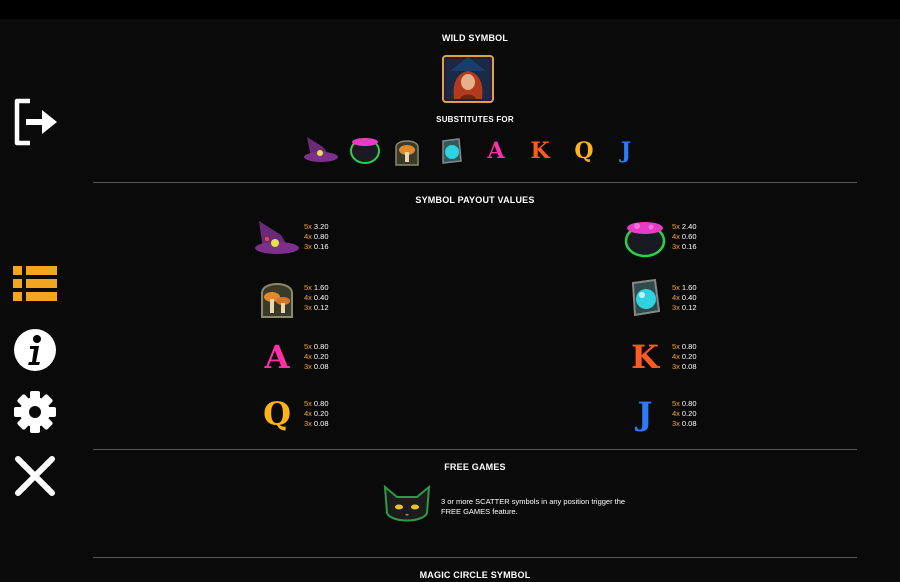 This screenshot has height=582, width=900. What do you see at coordinates (316, 356) in the screenshot?
I see `payout-a-values: 5x 0.80 4x 0.20 3x 0.08` at bounding box center [316, 356].